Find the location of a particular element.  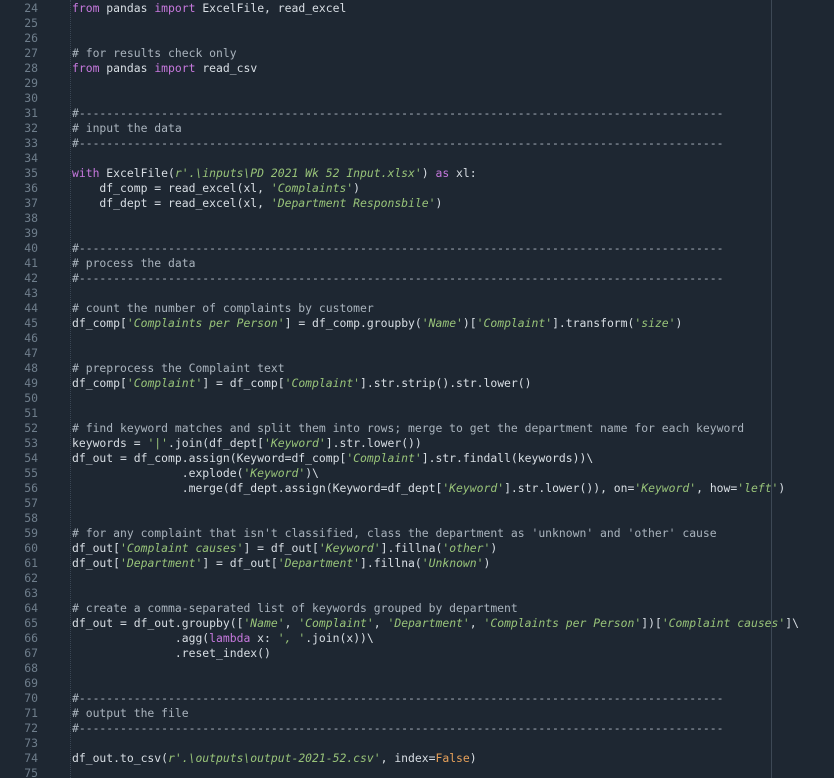

code-token: keywords = is located at coordinates (110, 443).